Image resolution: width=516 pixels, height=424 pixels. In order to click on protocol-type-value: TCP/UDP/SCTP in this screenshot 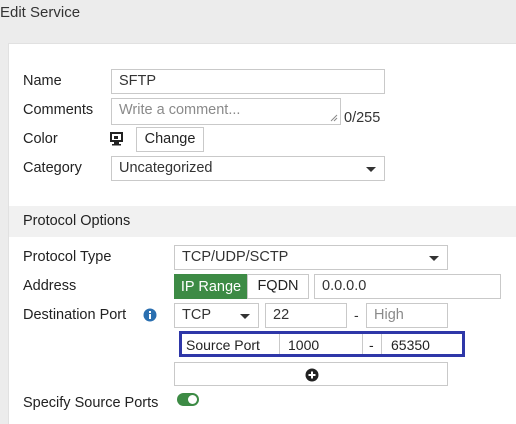, I will do `click(235, 257)`.